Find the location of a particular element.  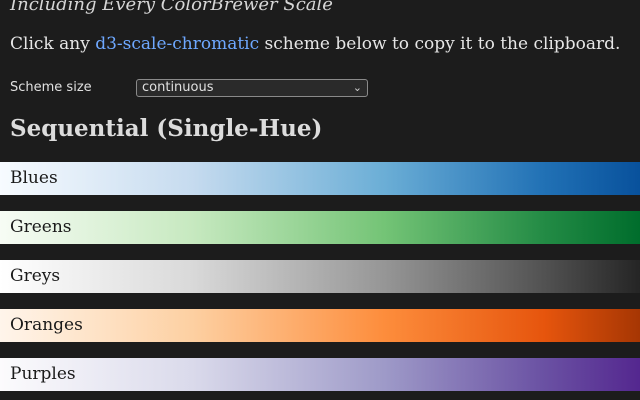

scheme-label: Greens is located at coordinates (41, 227).